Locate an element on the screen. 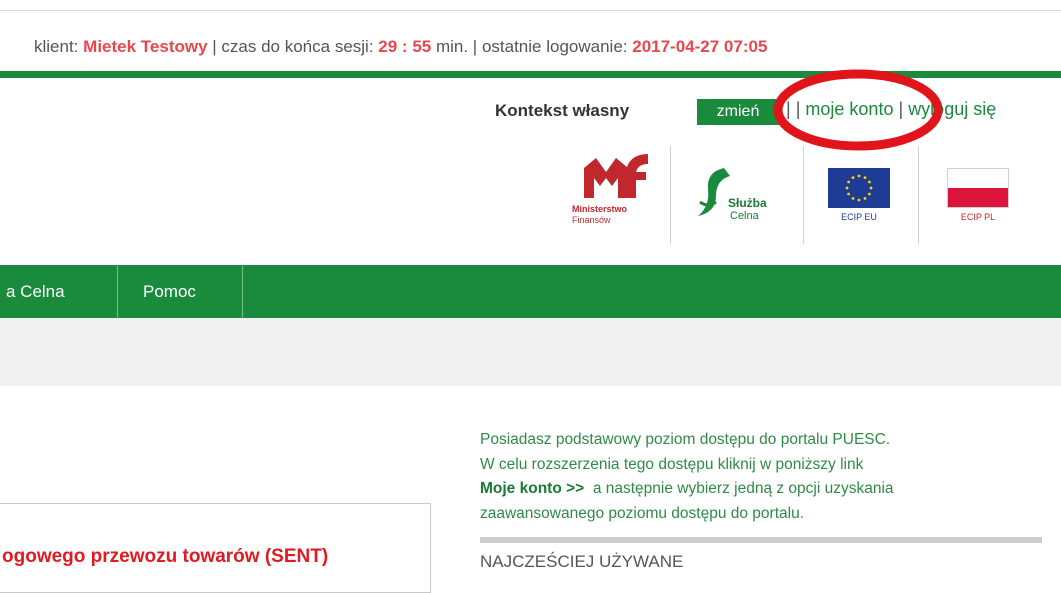  most-used-heading: NAJCZEŚCIEJ UŻYWANE is located at coordinates (582, 561).